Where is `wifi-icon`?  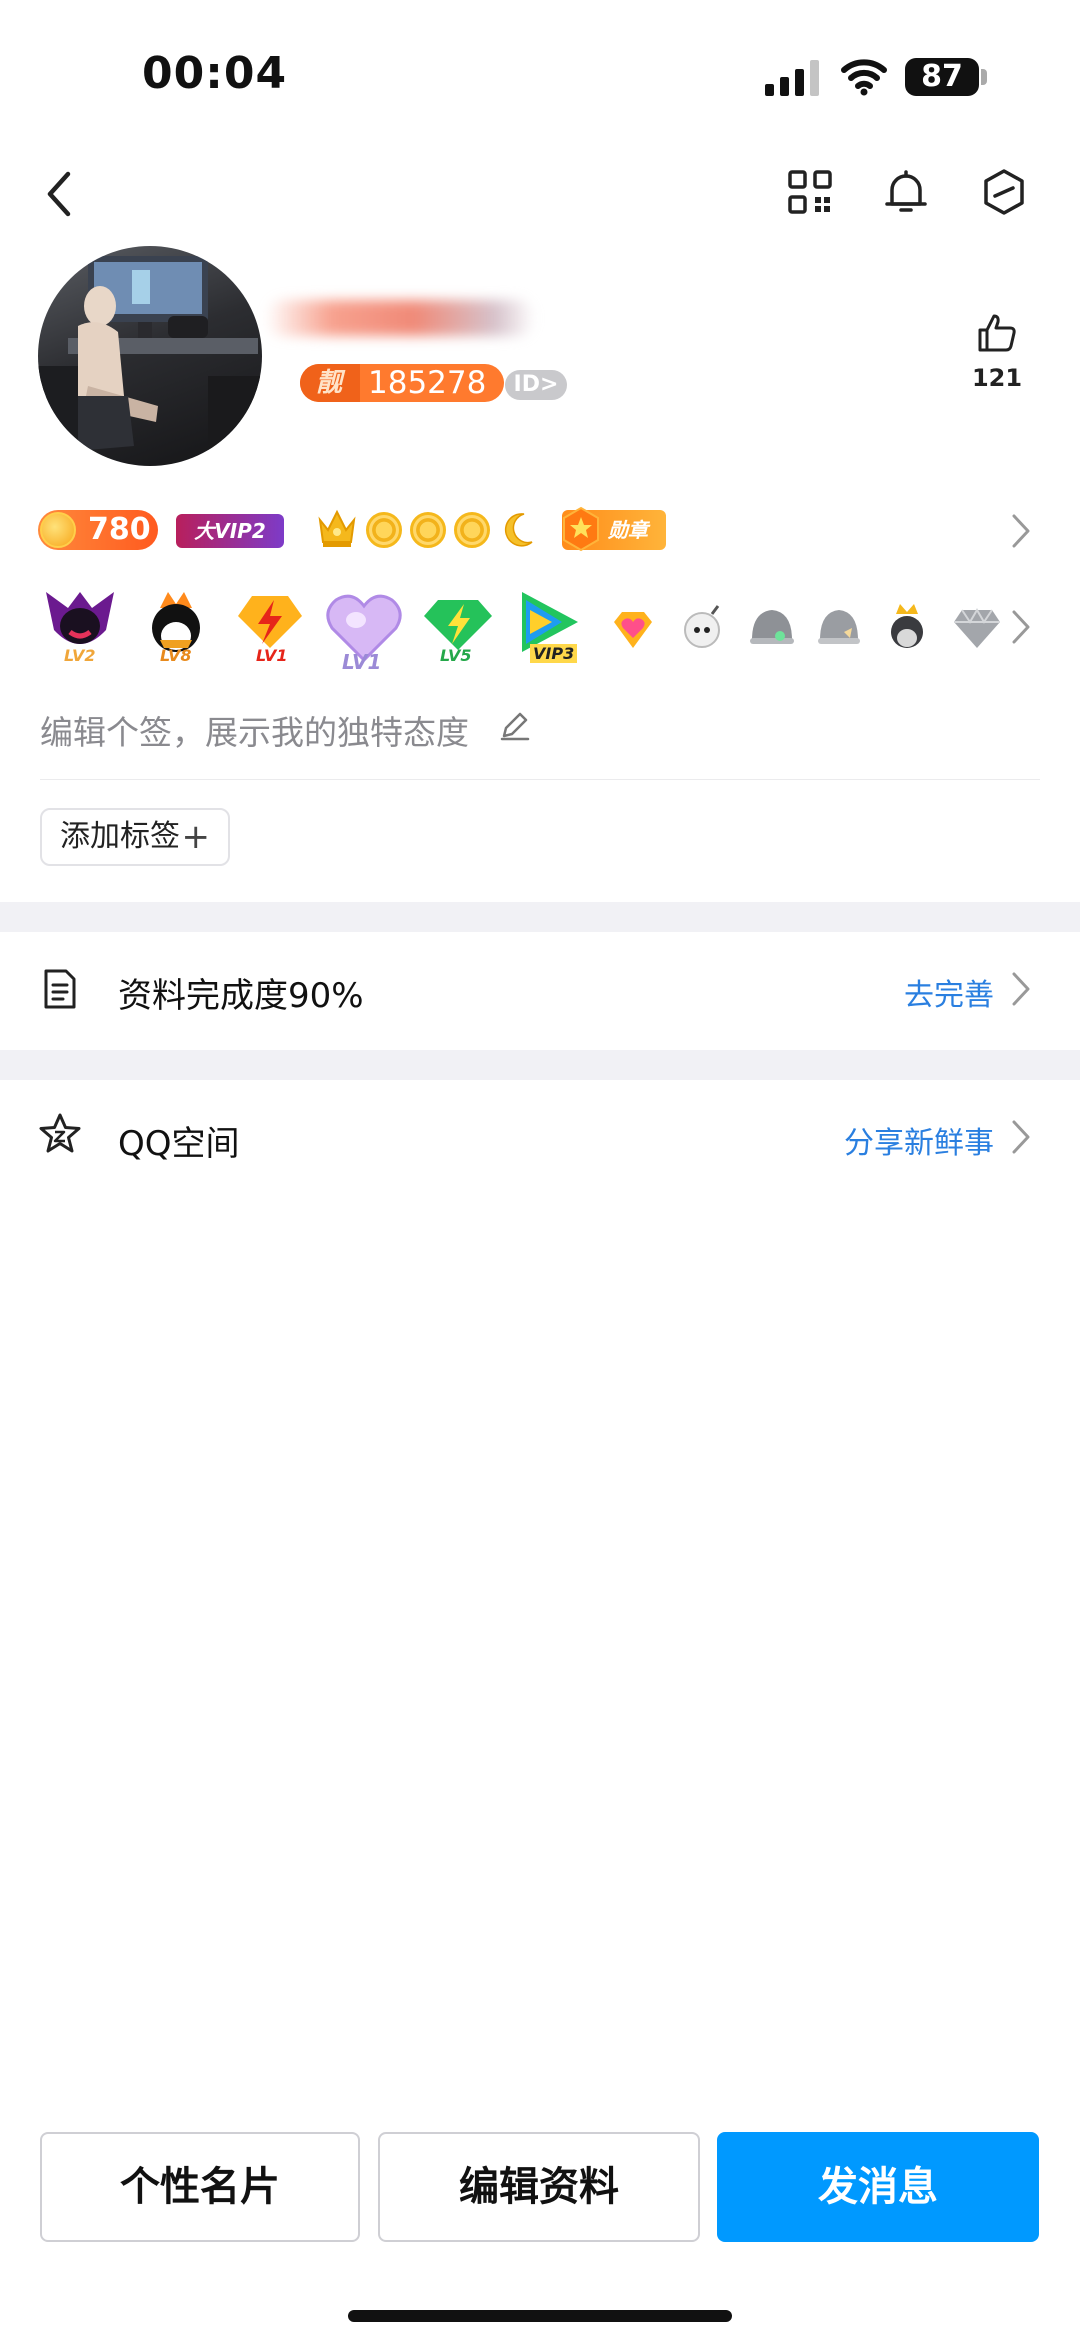 wifi-icon is located at coordinates (864, 77).